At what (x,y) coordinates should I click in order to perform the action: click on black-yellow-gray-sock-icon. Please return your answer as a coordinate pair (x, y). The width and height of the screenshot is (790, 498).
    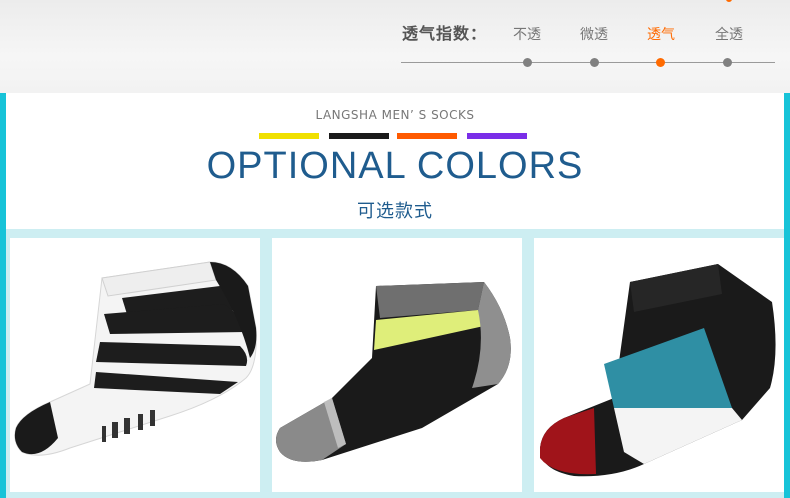
    Looking at the image, I should click on (393, 372).